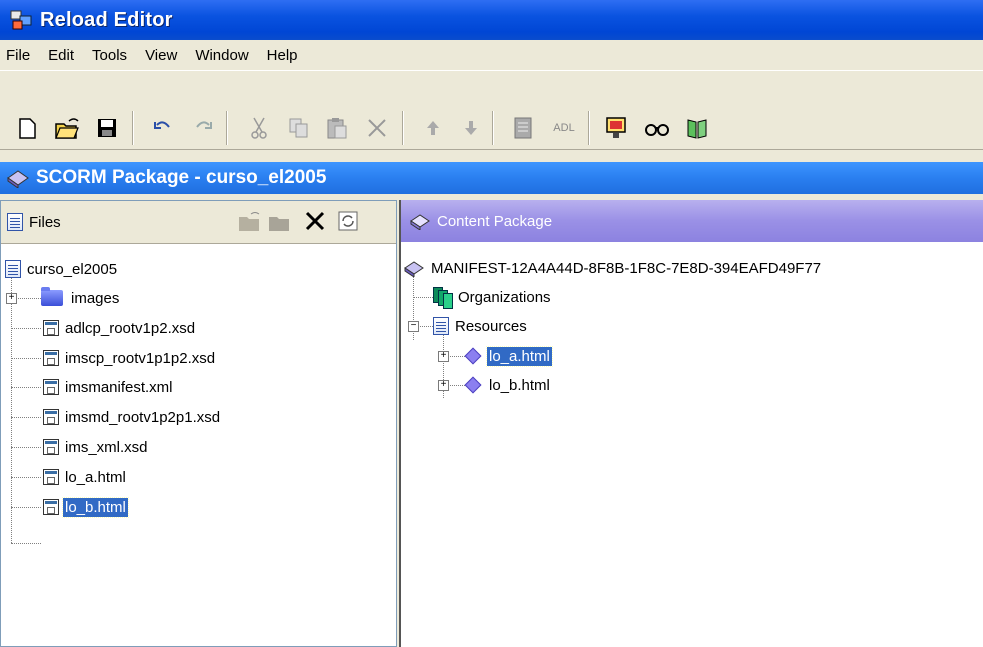  I want to click on tree-item: adlcp_rootv1p2.xsd, so click(120, 328).